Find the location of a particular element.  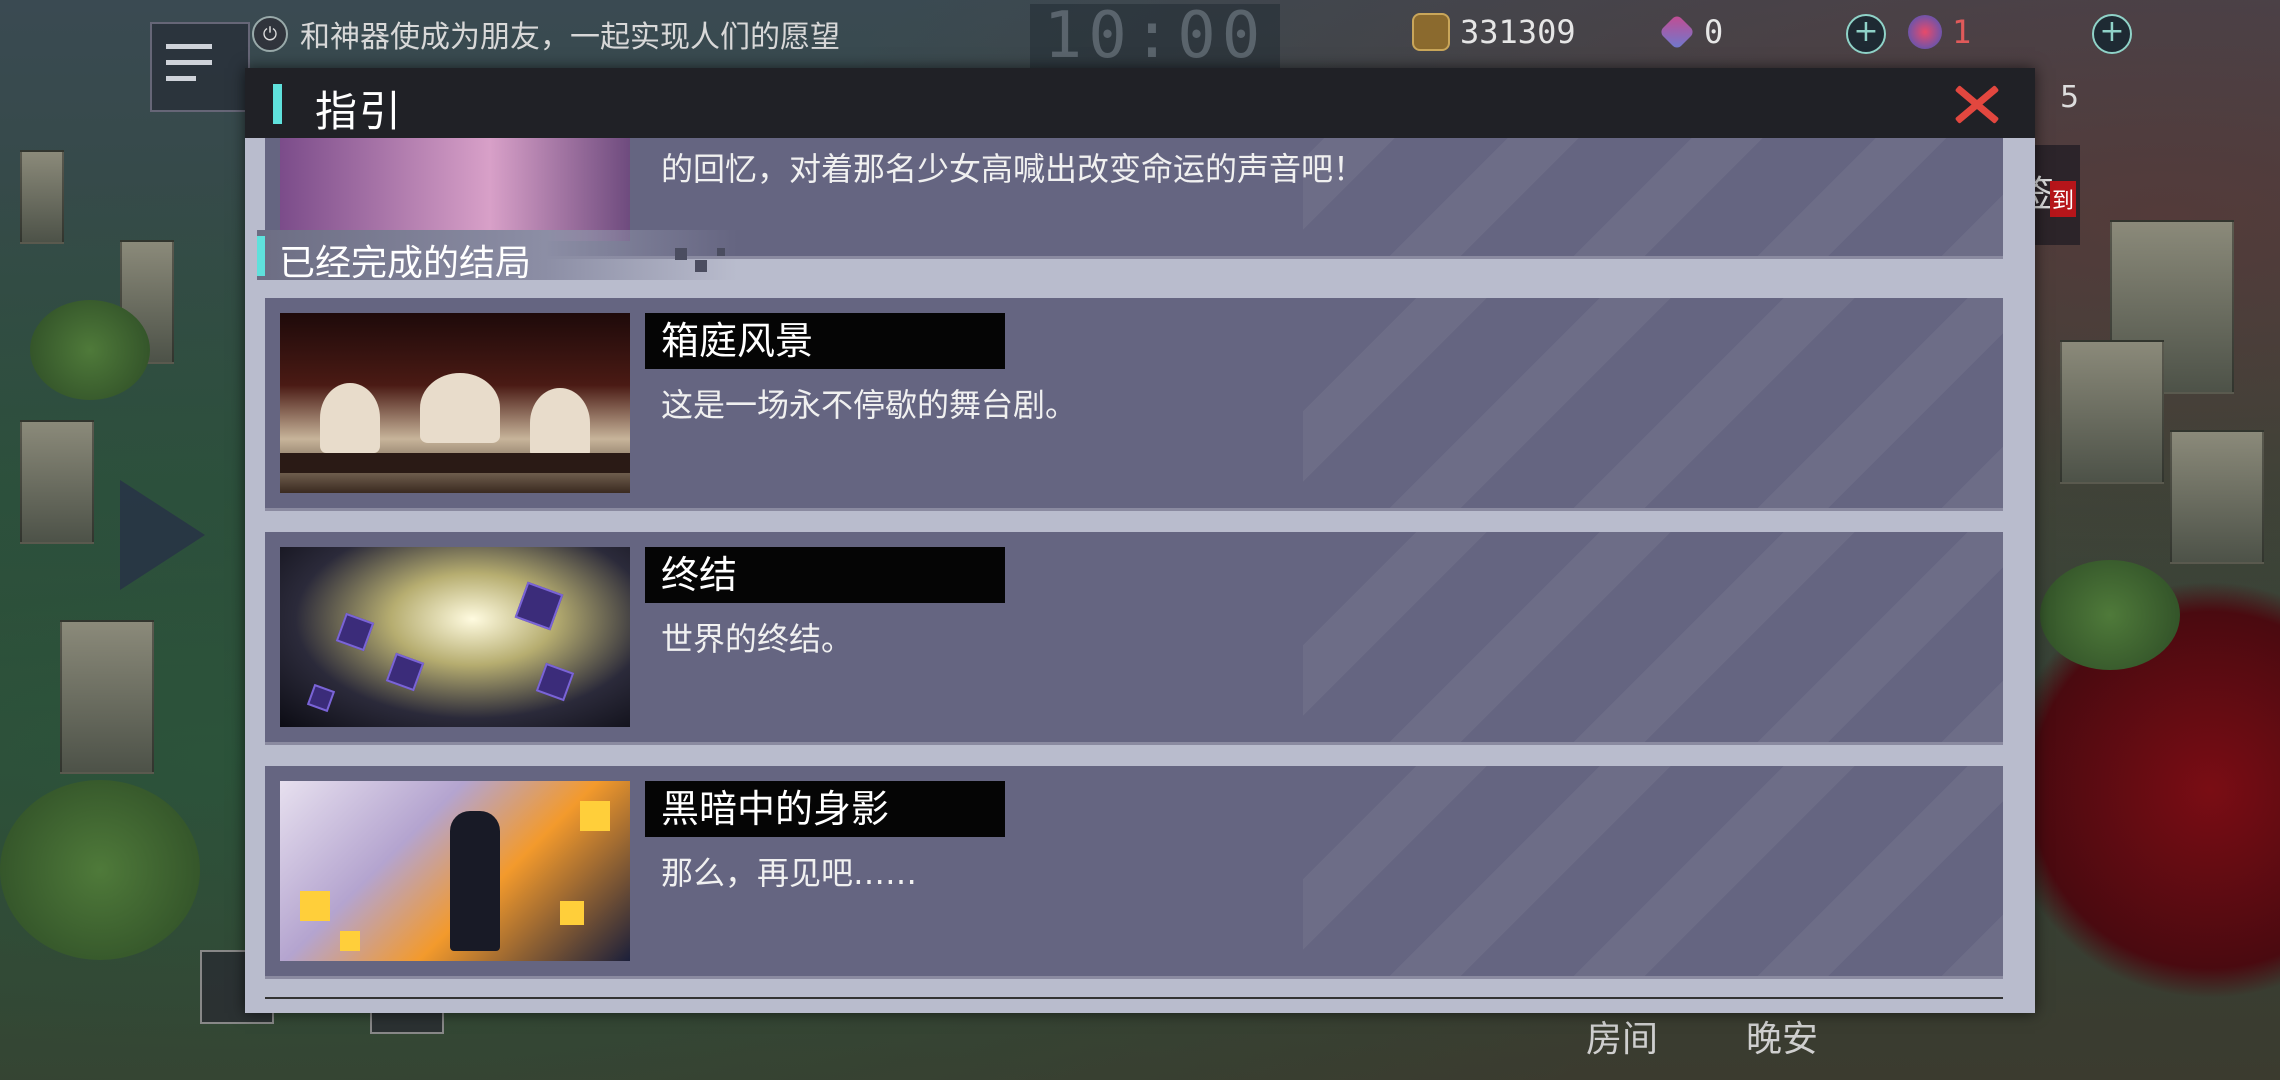

ticket-value: 1 is located at coordinates (1962, 32).